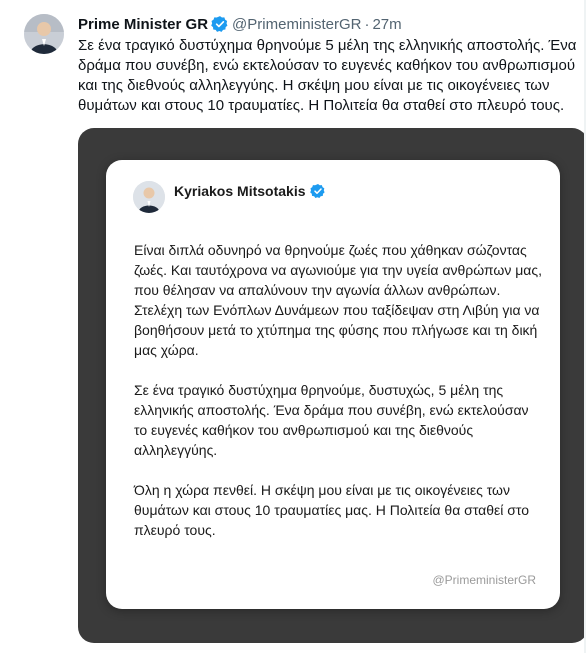 This screenshot has height=653, width=586. I want to click on author-name: Prime Minister GR, so click(143, 24).